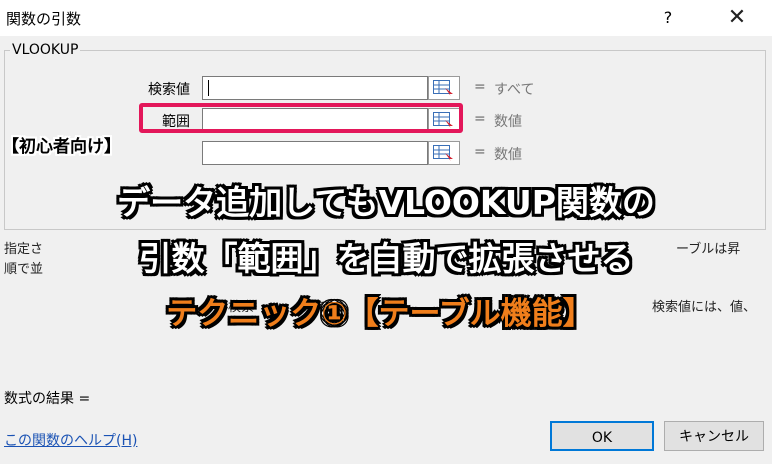 Image resolution: width=772 pixels, height=464 pixels. What do you see at coordinates (602, 436) in the screenshot?
I see `ok-button: OK` at bounding box center [602, 436].